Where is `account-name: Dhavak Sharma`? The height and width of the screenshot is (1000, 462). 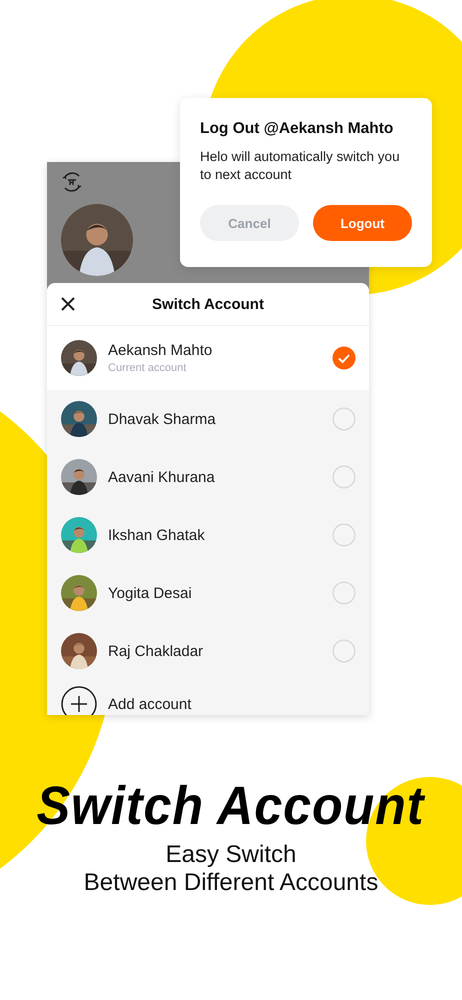
account-name: Dhavak Sharma is located at coordinates (162, 419).